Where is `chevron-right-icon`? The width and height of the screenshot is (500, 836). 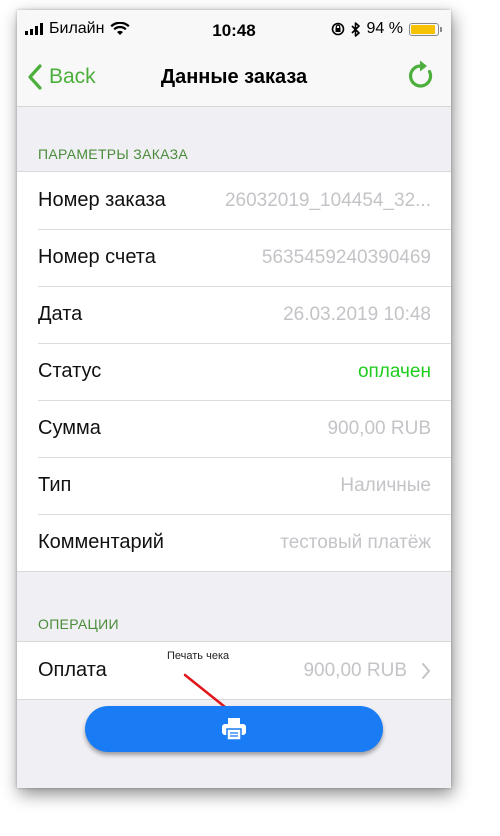
chevron-right-icon is located at coordinates (426, 671).